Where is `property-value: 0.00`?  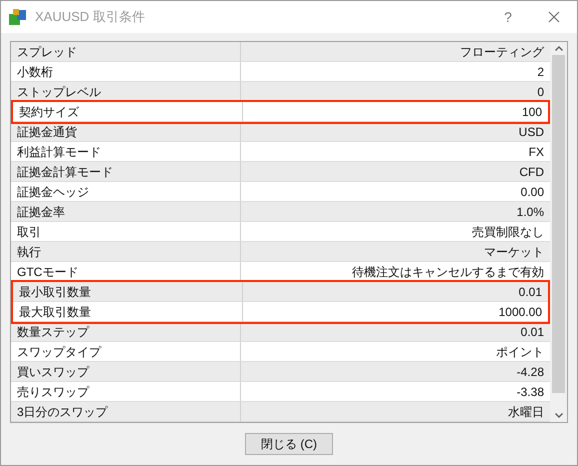 property-value: 0.00 is located at coordinates (532, 192).